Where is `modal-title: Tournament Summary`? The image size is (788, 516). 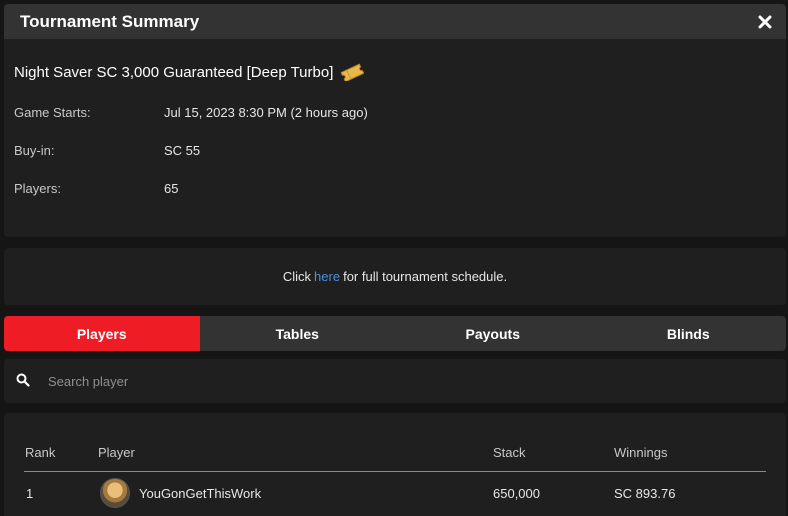
modal-title: Tournament Summary is located at coordinates (110, 21).